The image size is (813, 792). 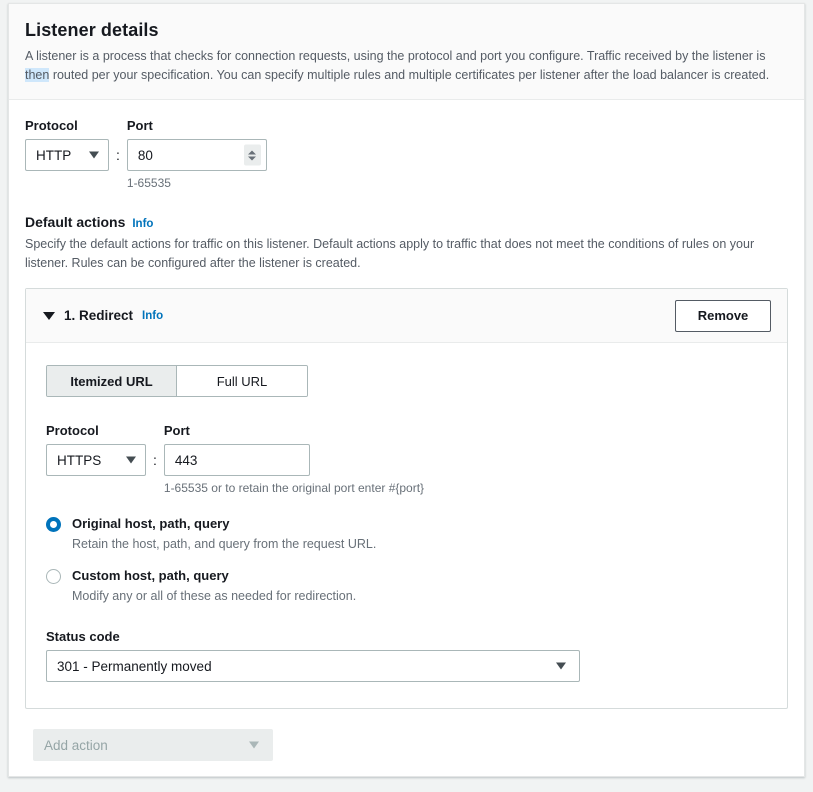 I want to click on listener-port-group: Port 80 1-65535, so click(x=196, y=154).